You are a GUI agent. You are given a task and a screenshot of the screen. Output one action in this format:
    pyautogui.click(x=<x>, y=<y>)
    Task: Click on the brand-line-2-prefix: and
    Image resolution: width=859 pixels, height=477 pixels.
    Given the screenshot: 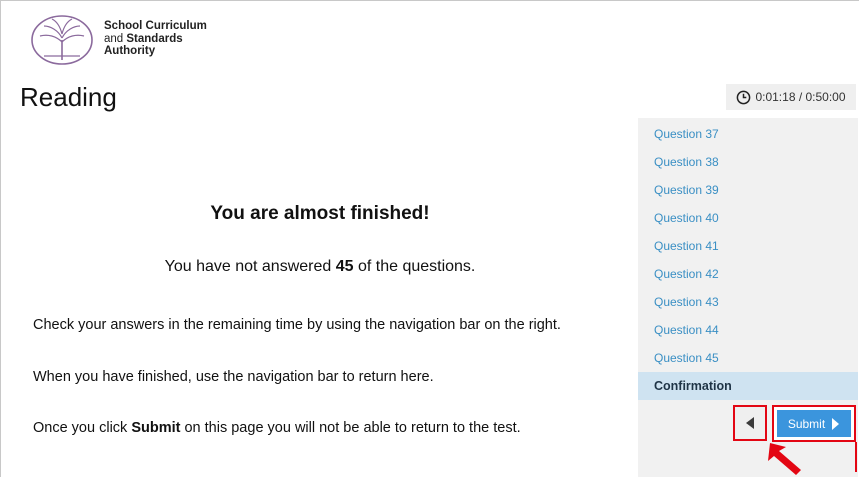 What is the action you would take?
    pyautogui.click(x=115, y=38)
    